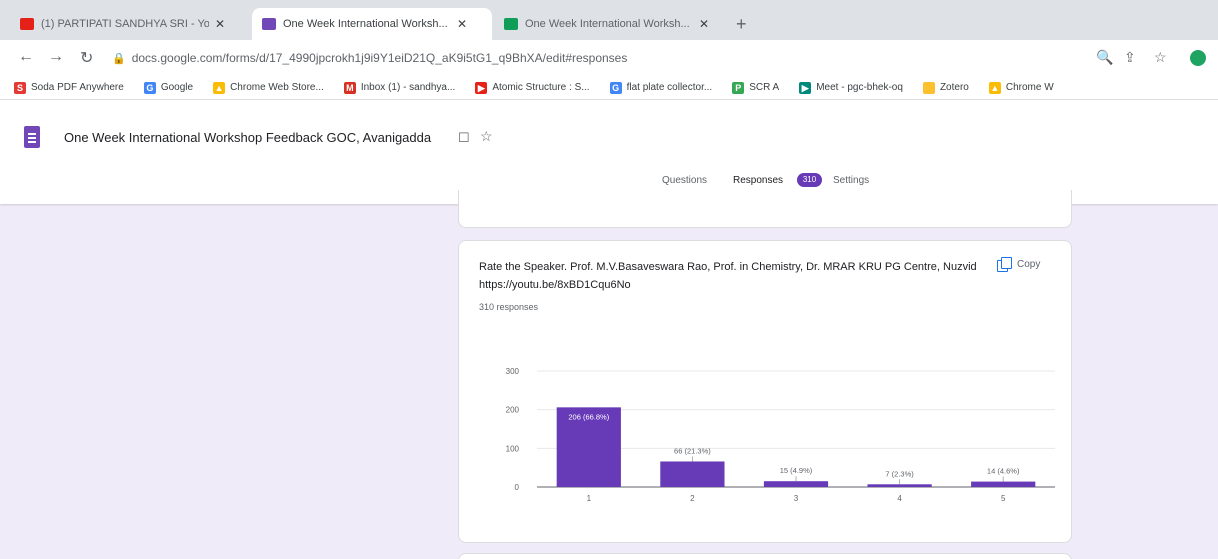  I want to click on new-tab-button: +, so click(741, 24).